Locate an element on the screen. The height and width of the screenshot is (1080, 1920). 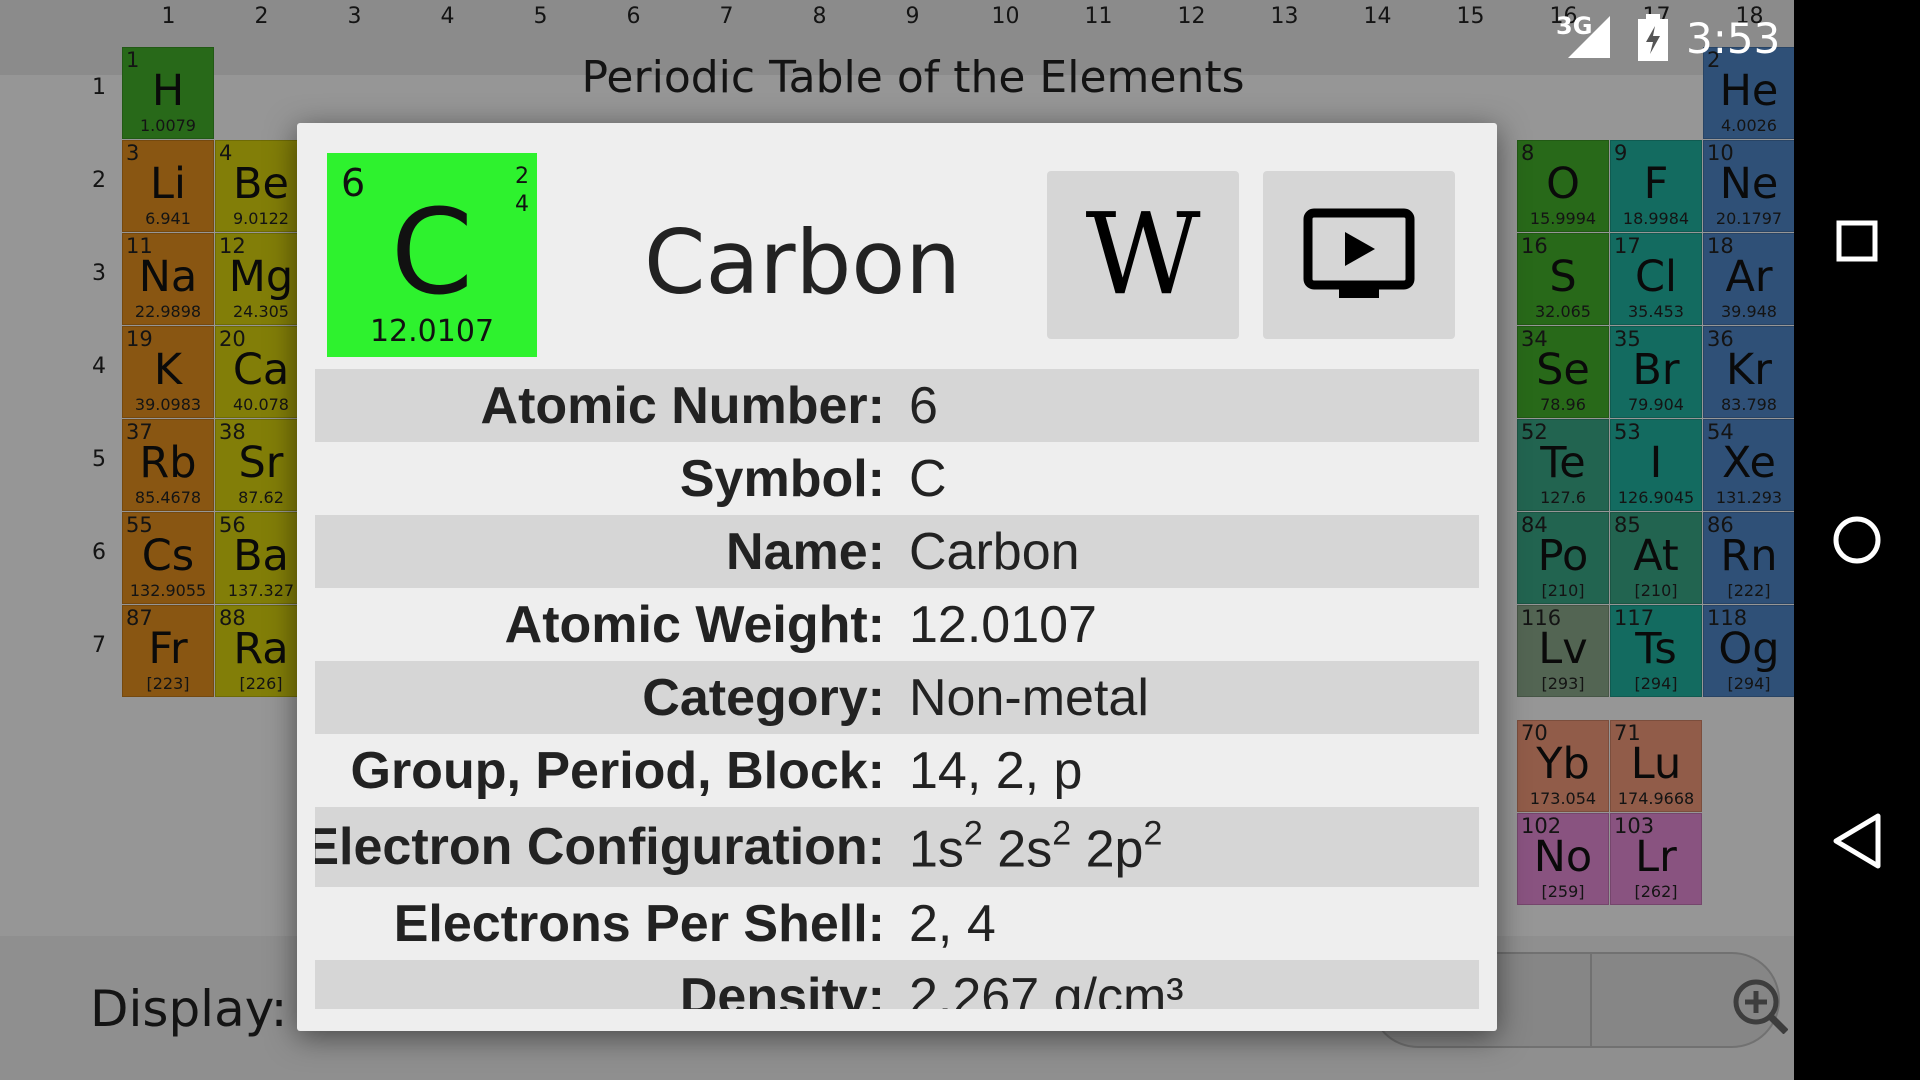
navigation-bar is located at coordinates (1857, 540).